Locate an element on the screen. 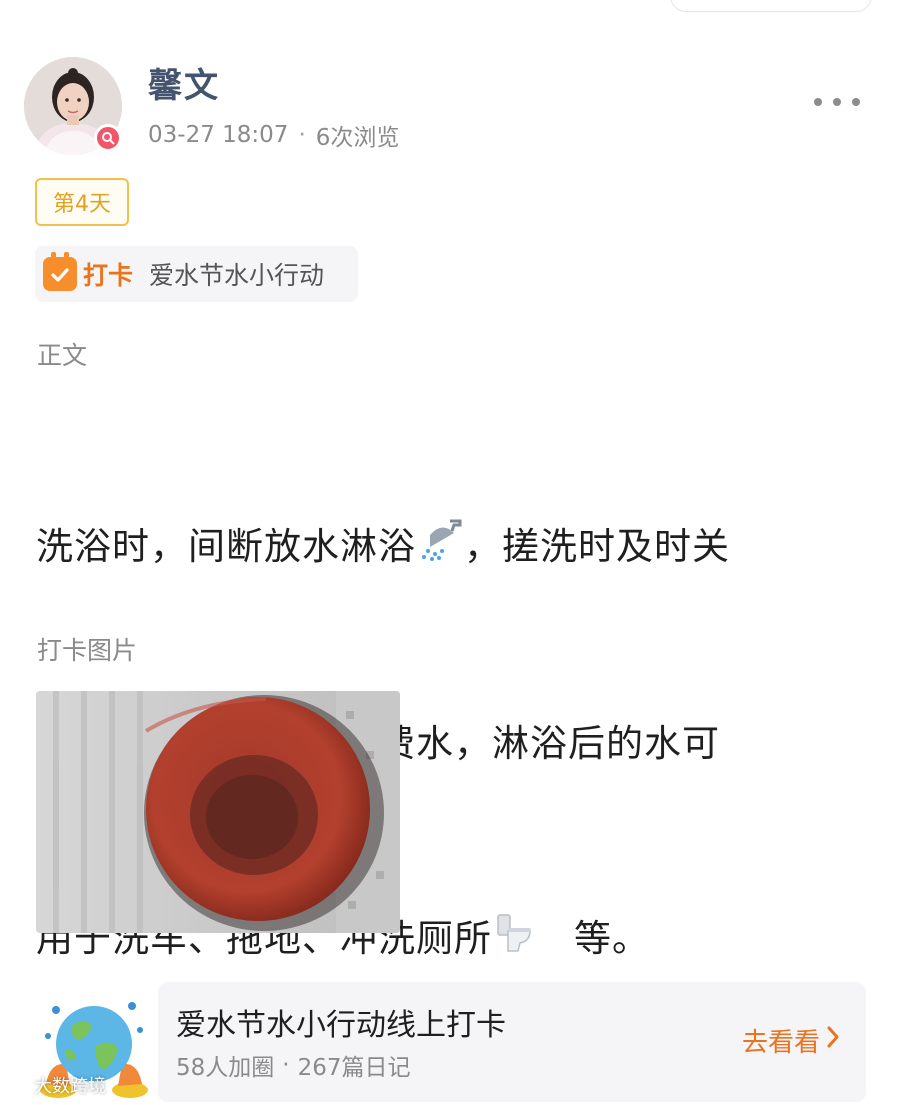 The width and height of the screenshot is (900, 1105). body-section-label: 正文 is located at coordinates (62, 355).